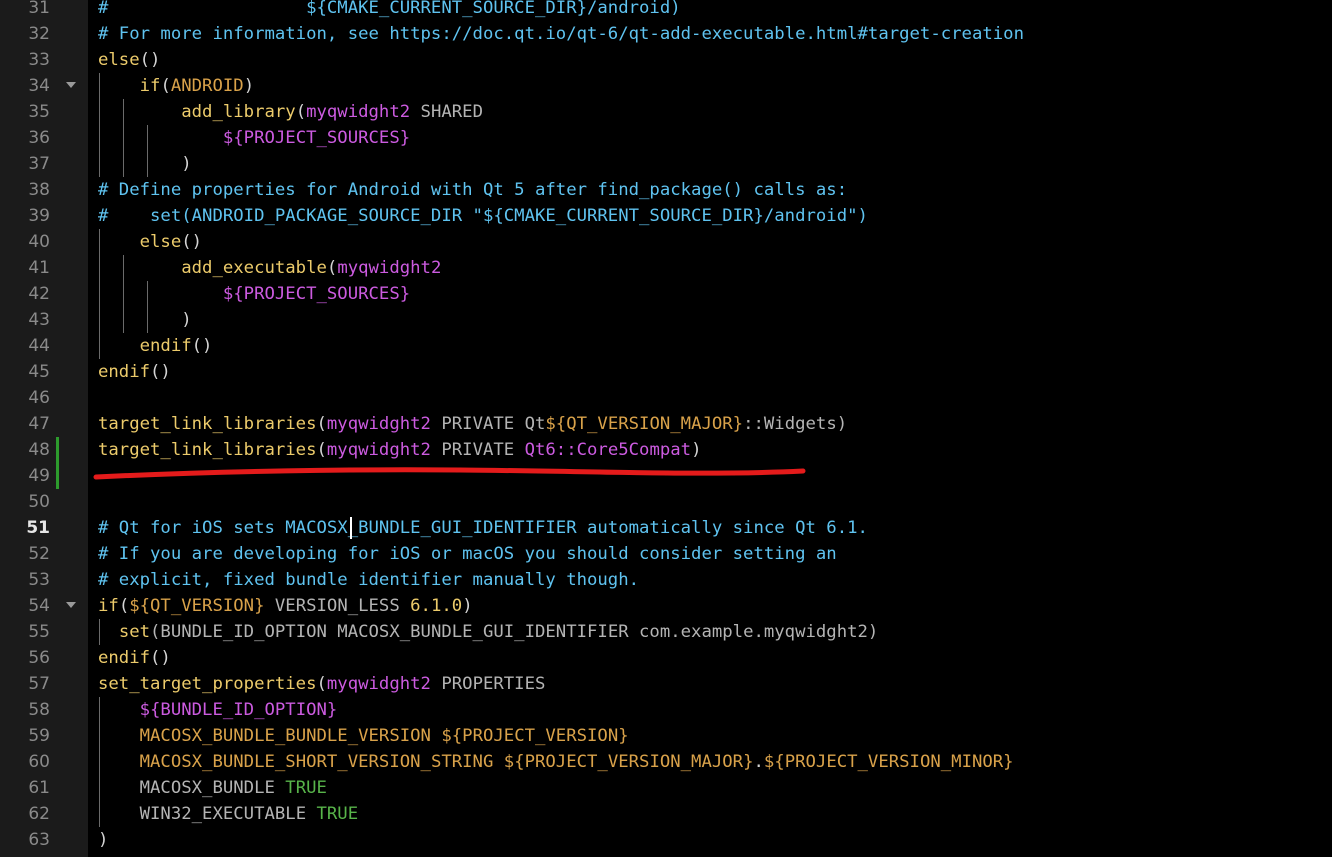 This screenshot has width=1332, height=857. Describe the element at coordinates (449, 473) in the screenshot. I see `red-underline-annotation` at that location.